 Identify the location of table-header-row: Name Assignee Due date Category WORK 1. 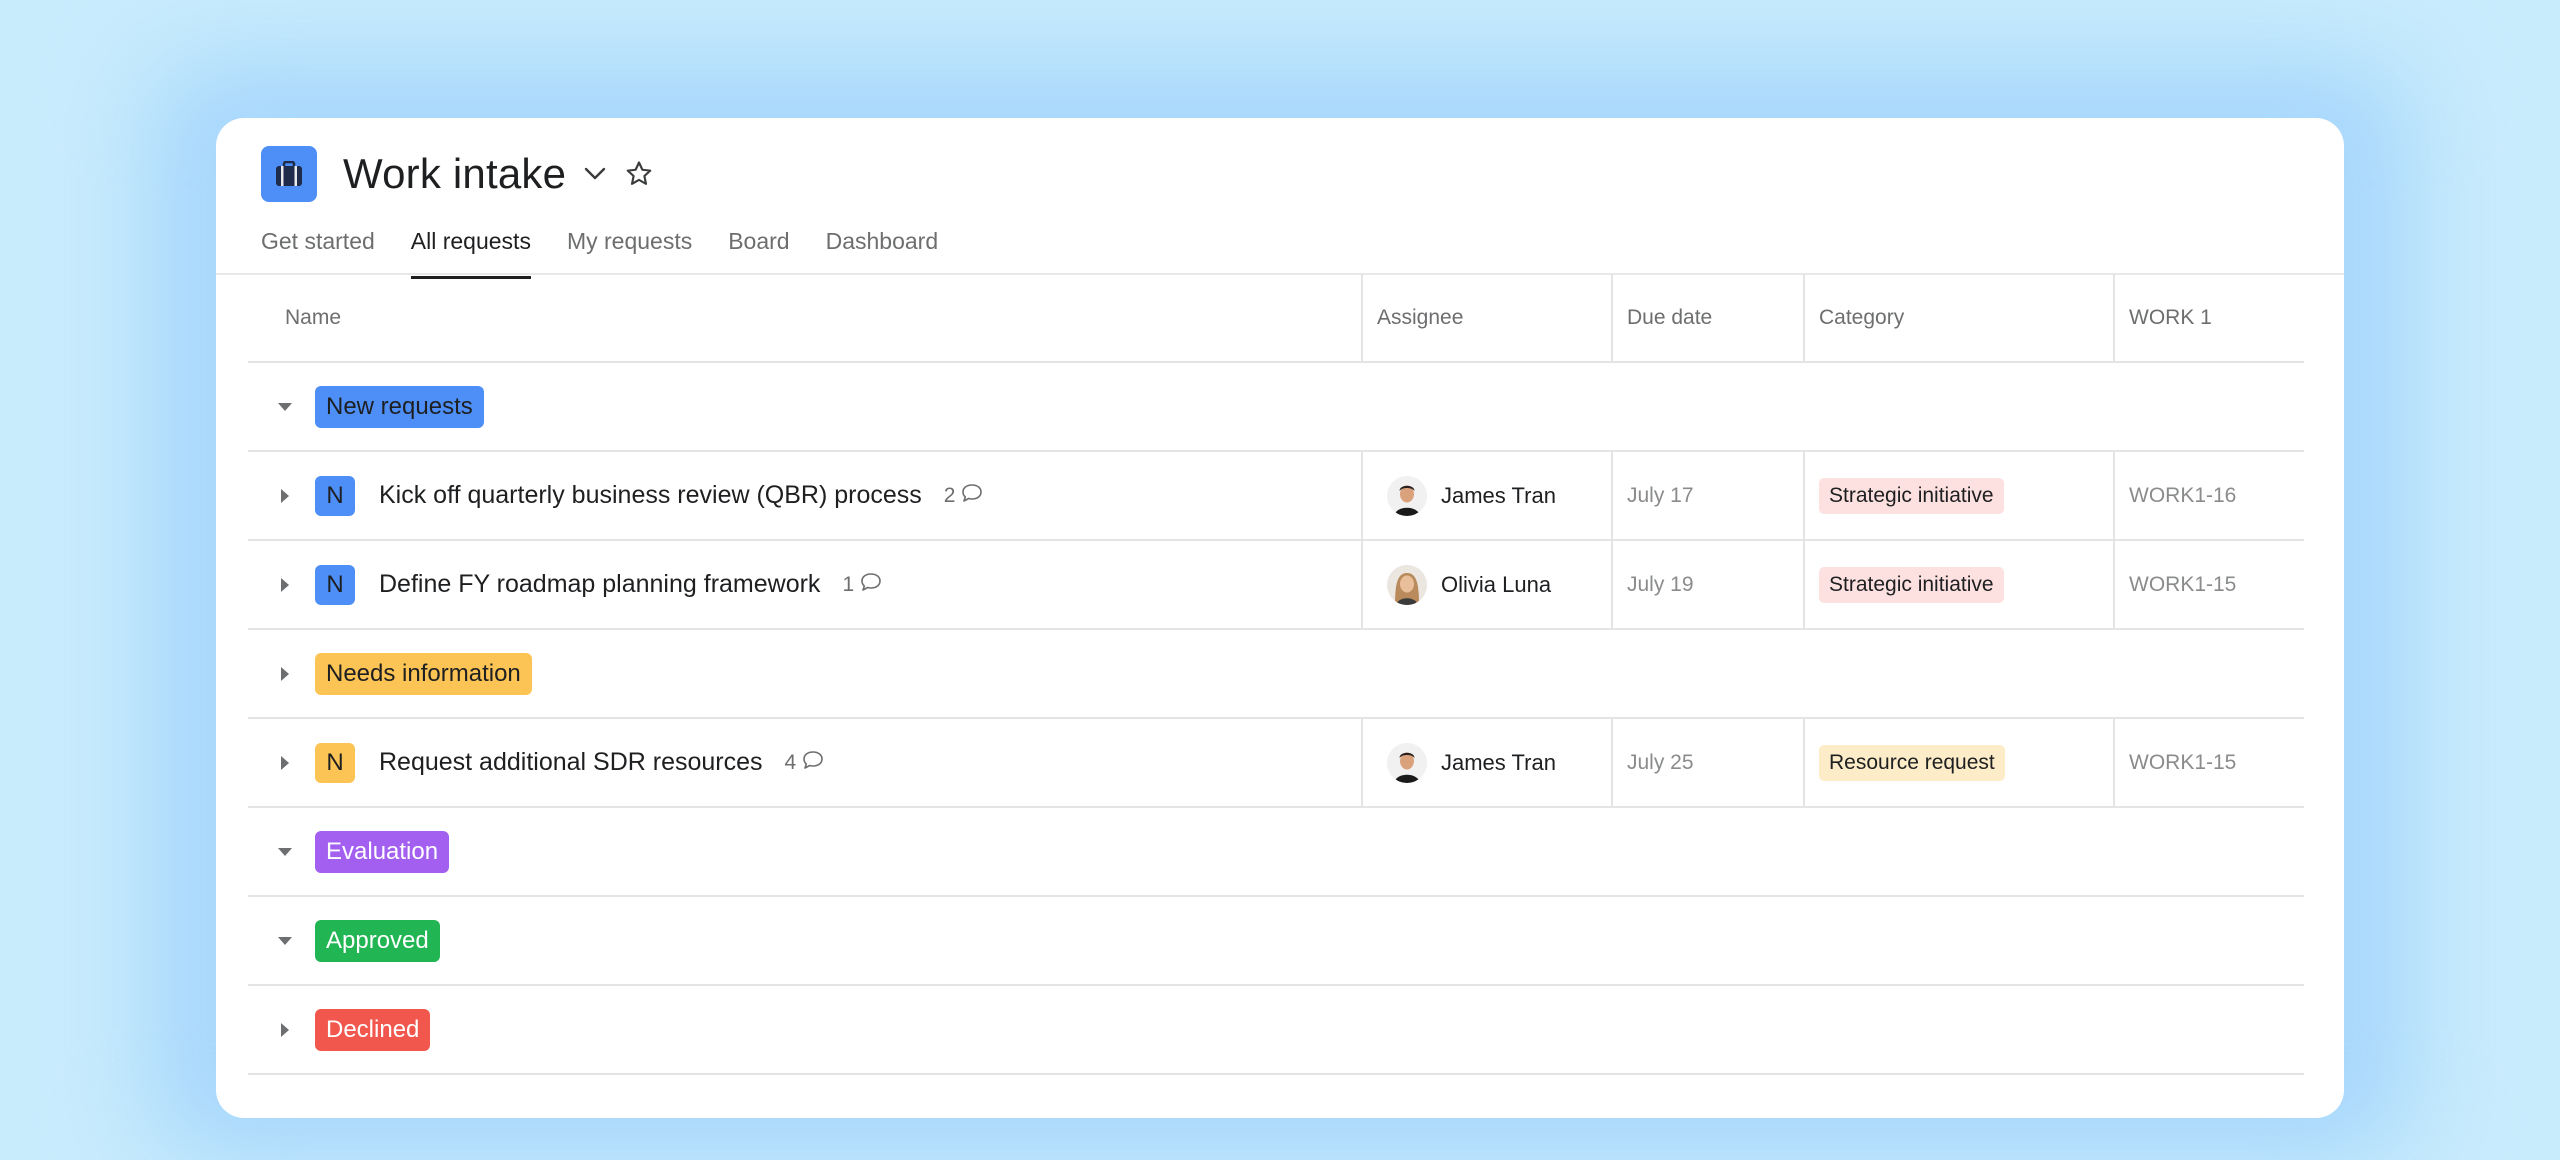
(1276, 318).